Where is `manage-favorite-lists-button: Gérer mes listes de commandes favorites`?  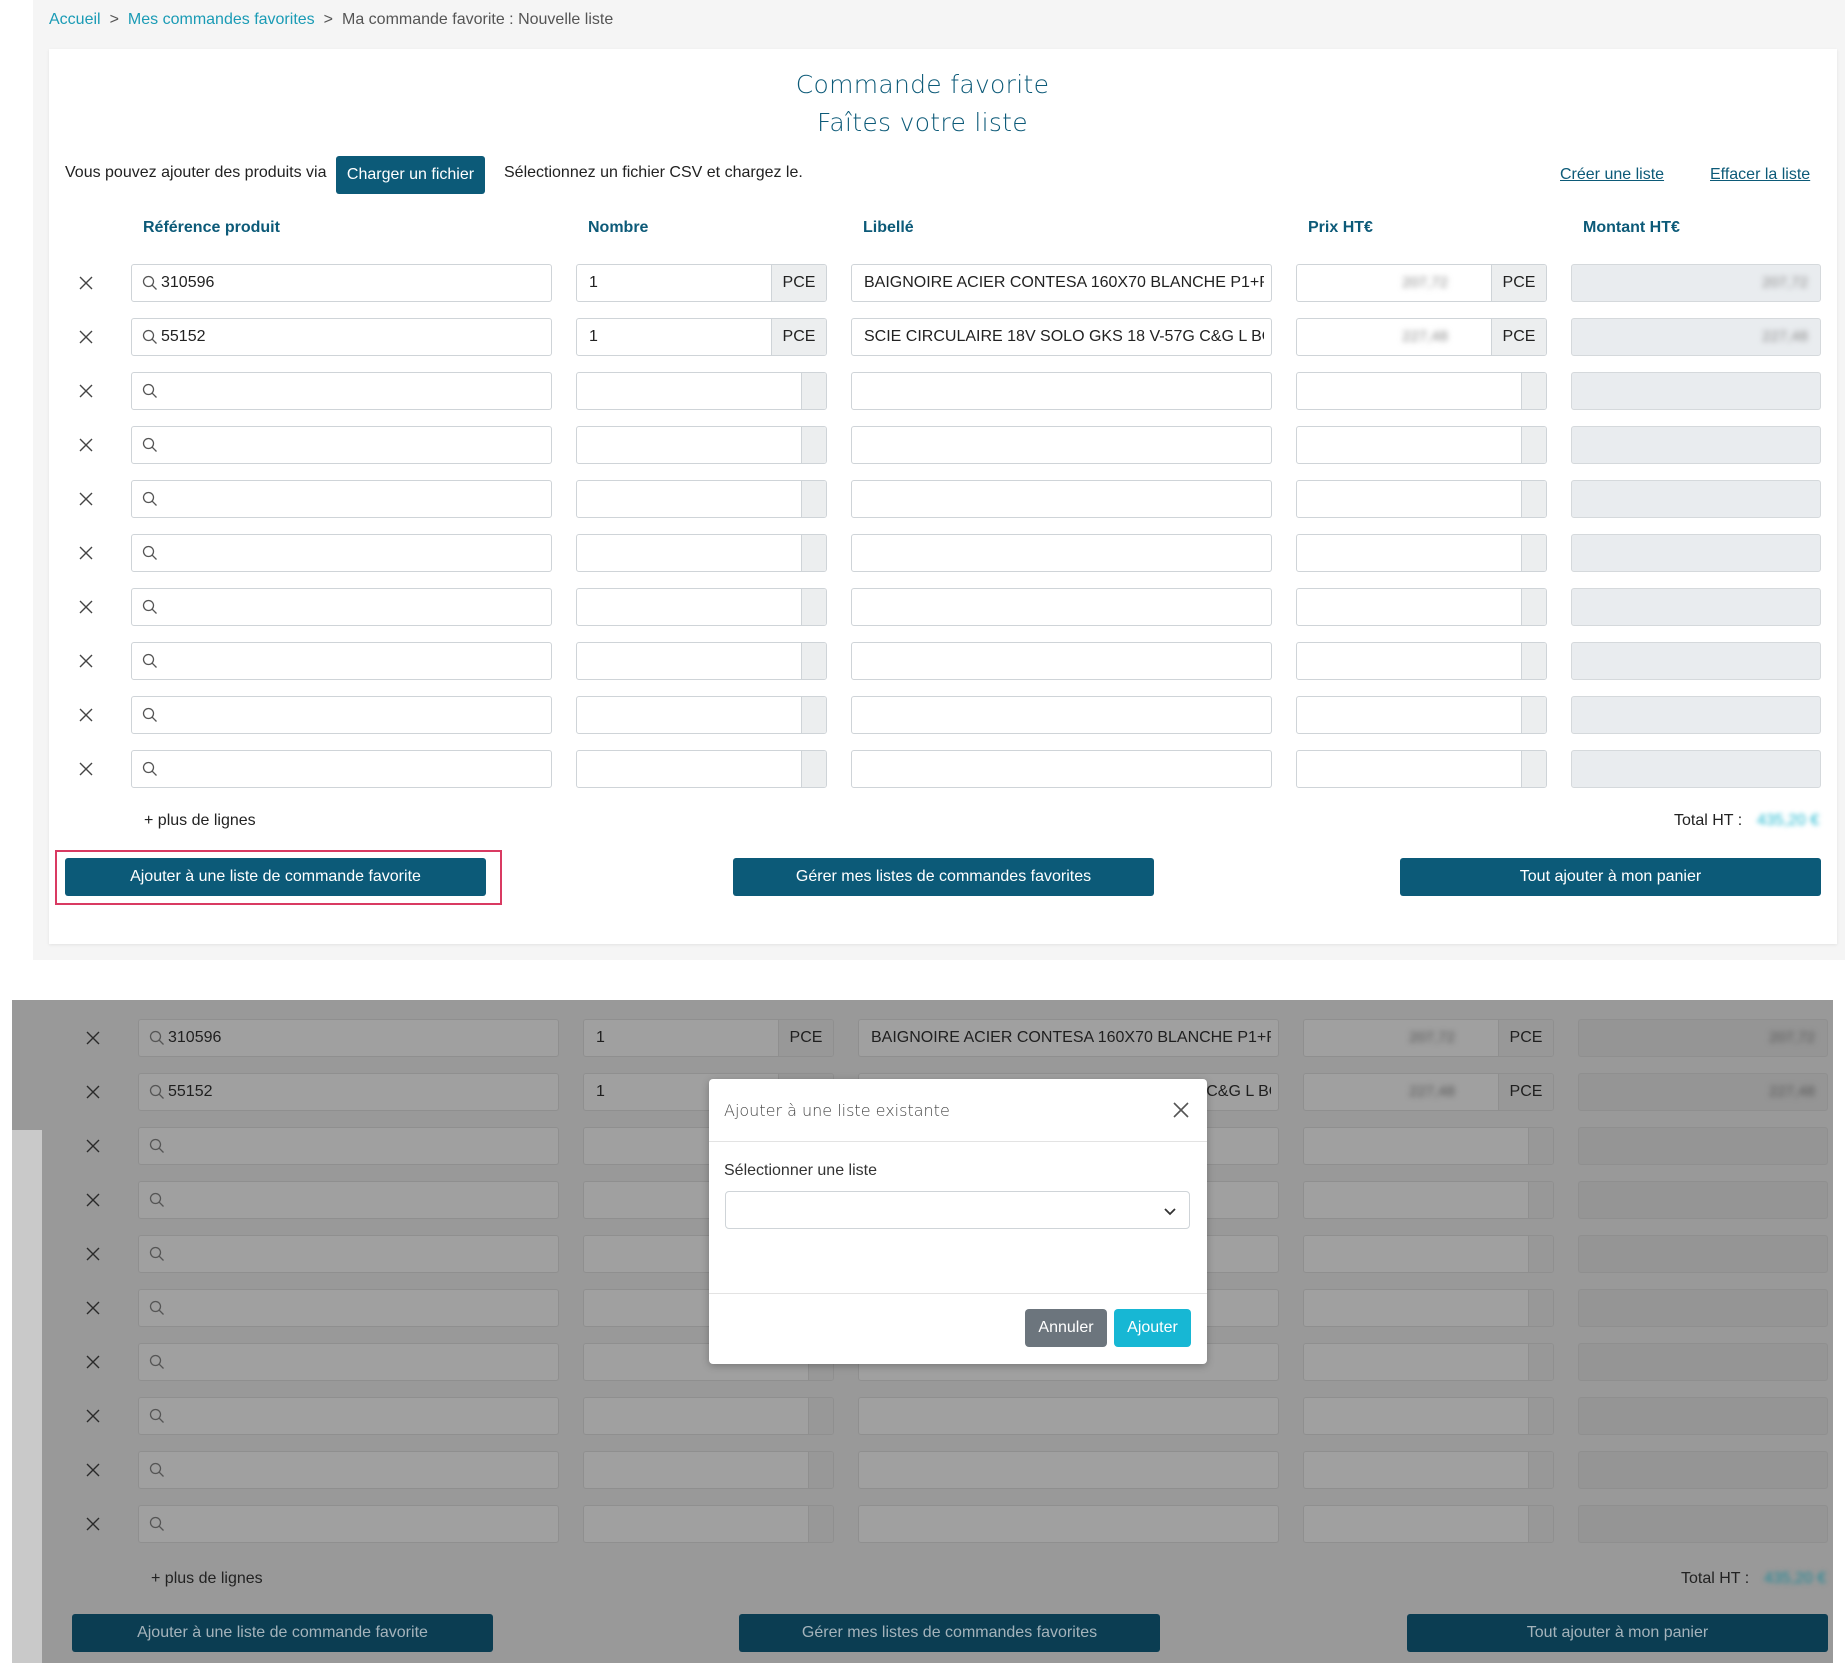 manage-favorite-lists-button: Gérer mes listes de commandes favorites is located at coordinates (943, 877).